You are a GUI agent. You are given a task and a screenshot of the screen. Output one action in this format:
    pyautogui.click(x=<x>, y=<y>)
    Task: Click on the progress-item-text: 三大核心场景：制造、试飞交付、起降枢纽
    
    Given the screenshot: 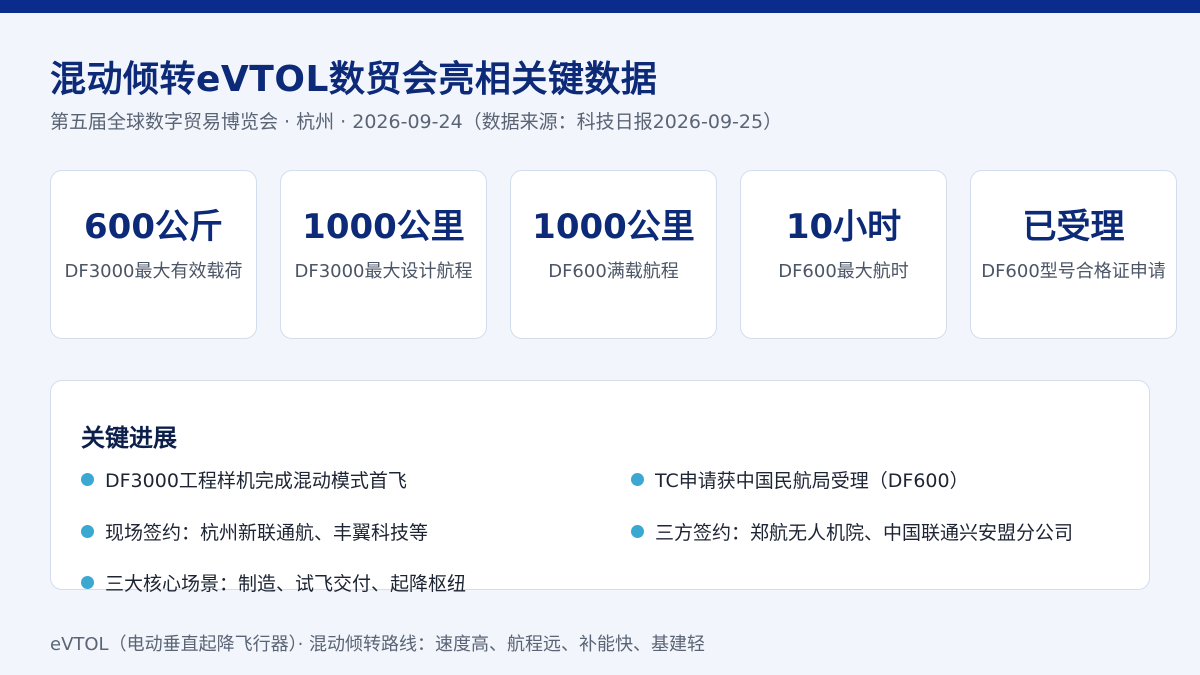 What is the action you would take?
    pyautogui.click(x=286, y=584)
    